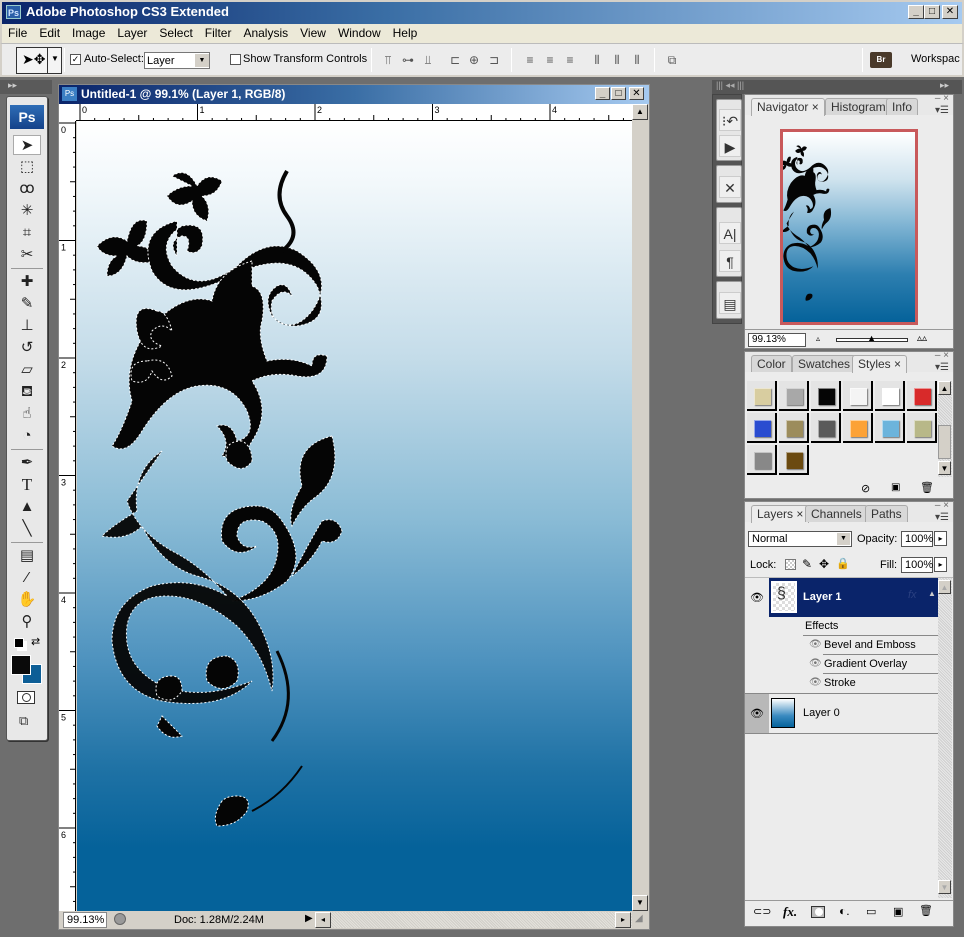 Image resolution: width=964 pixels, height=937 pixels. I want to click on style-dark-gray, so click(826, 428).